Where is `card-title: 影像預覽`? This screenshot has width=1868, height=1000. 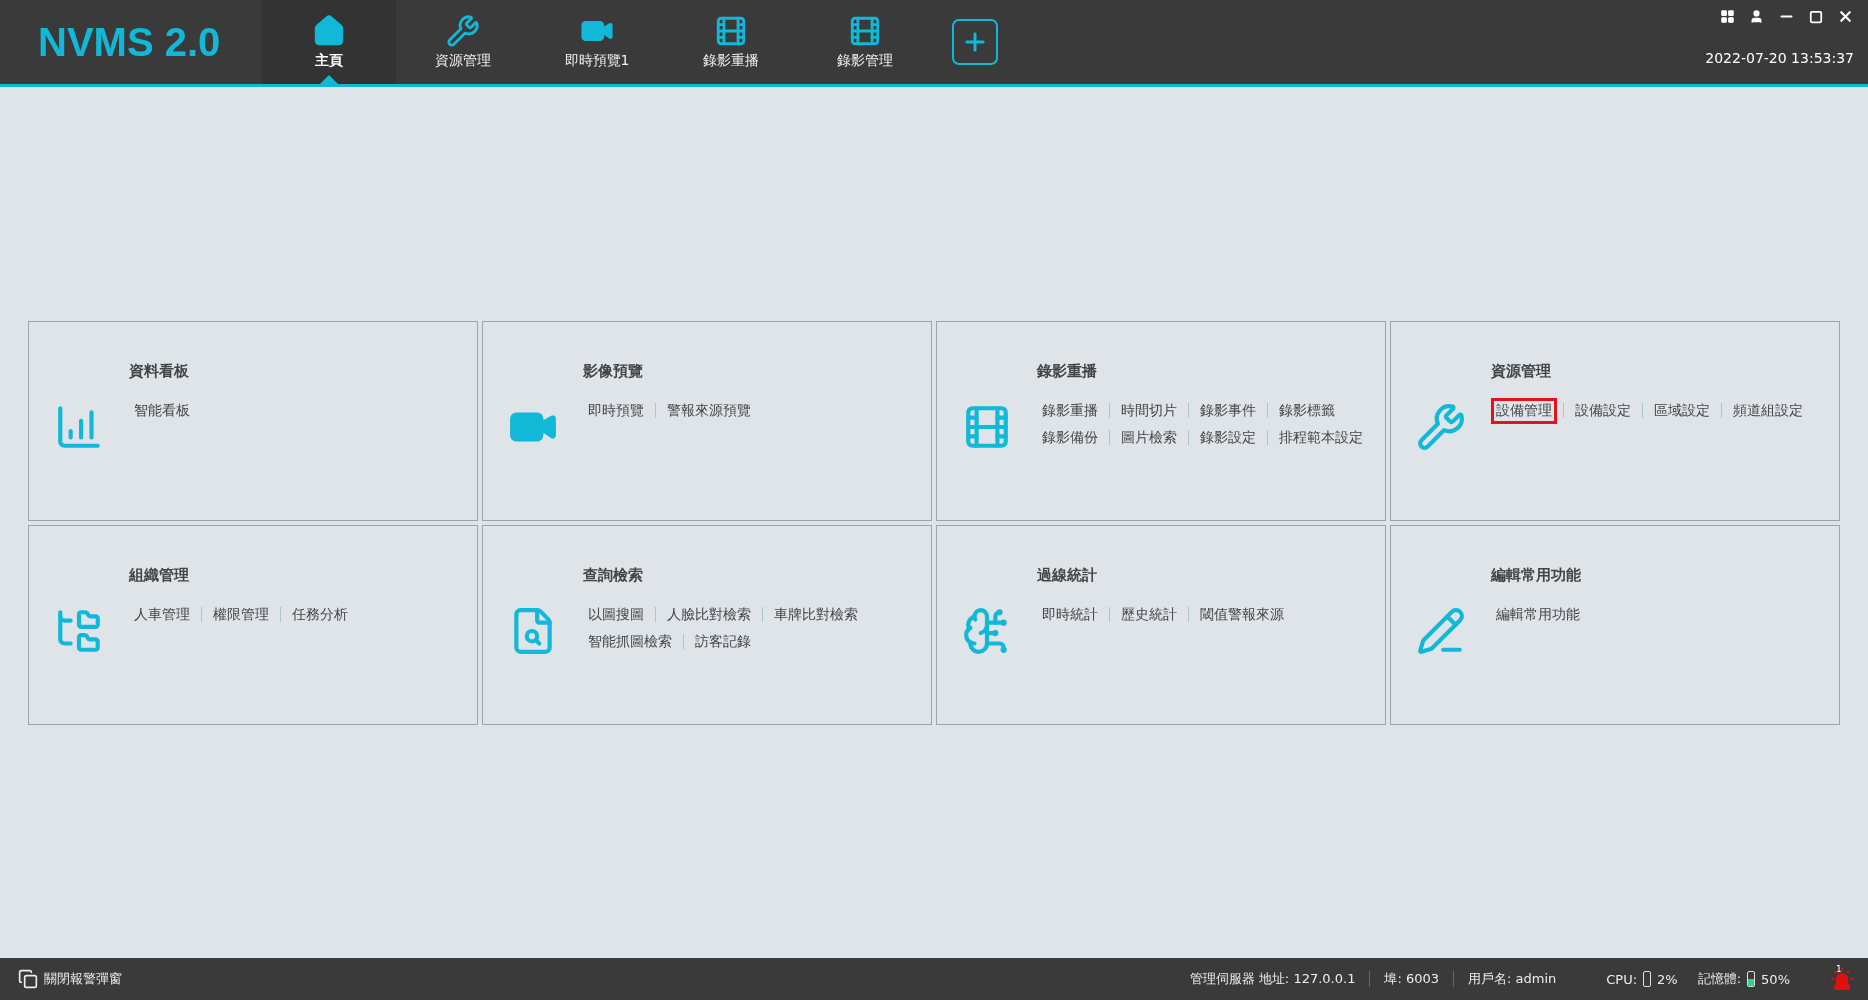
card-title: 影像預覽 is located at coordinates (613, 371).